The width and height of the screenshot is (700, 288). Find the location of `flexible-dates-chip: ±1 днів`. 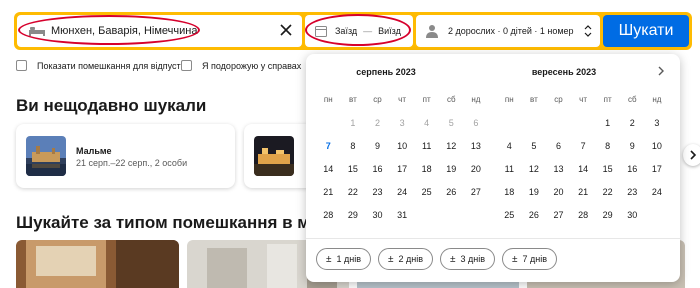

flexible-dates-chip: ±1 днів is located at coordinates (344, 259).